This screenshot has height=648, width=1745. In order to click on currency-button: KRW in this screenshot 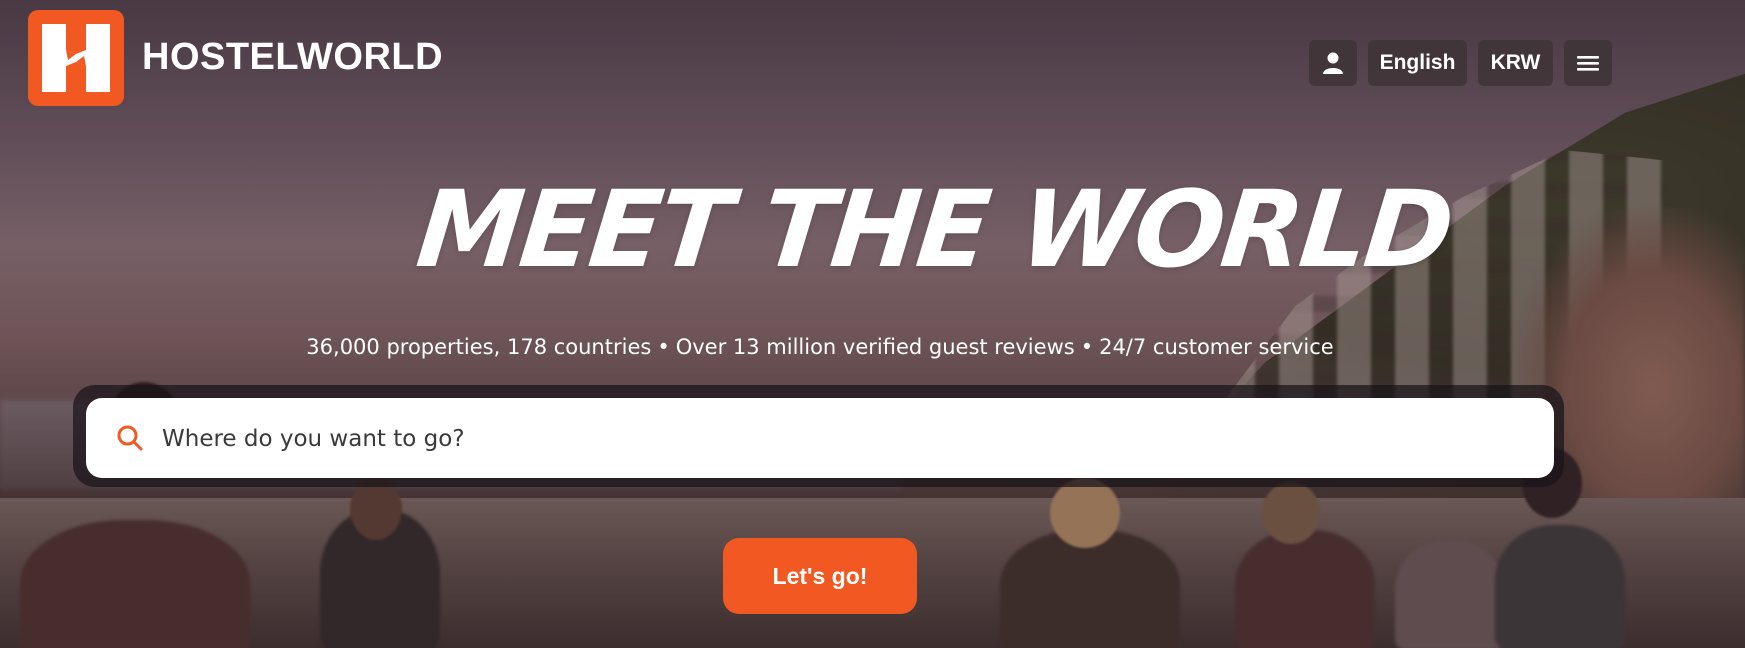, I will do `click(1515, 63)`.